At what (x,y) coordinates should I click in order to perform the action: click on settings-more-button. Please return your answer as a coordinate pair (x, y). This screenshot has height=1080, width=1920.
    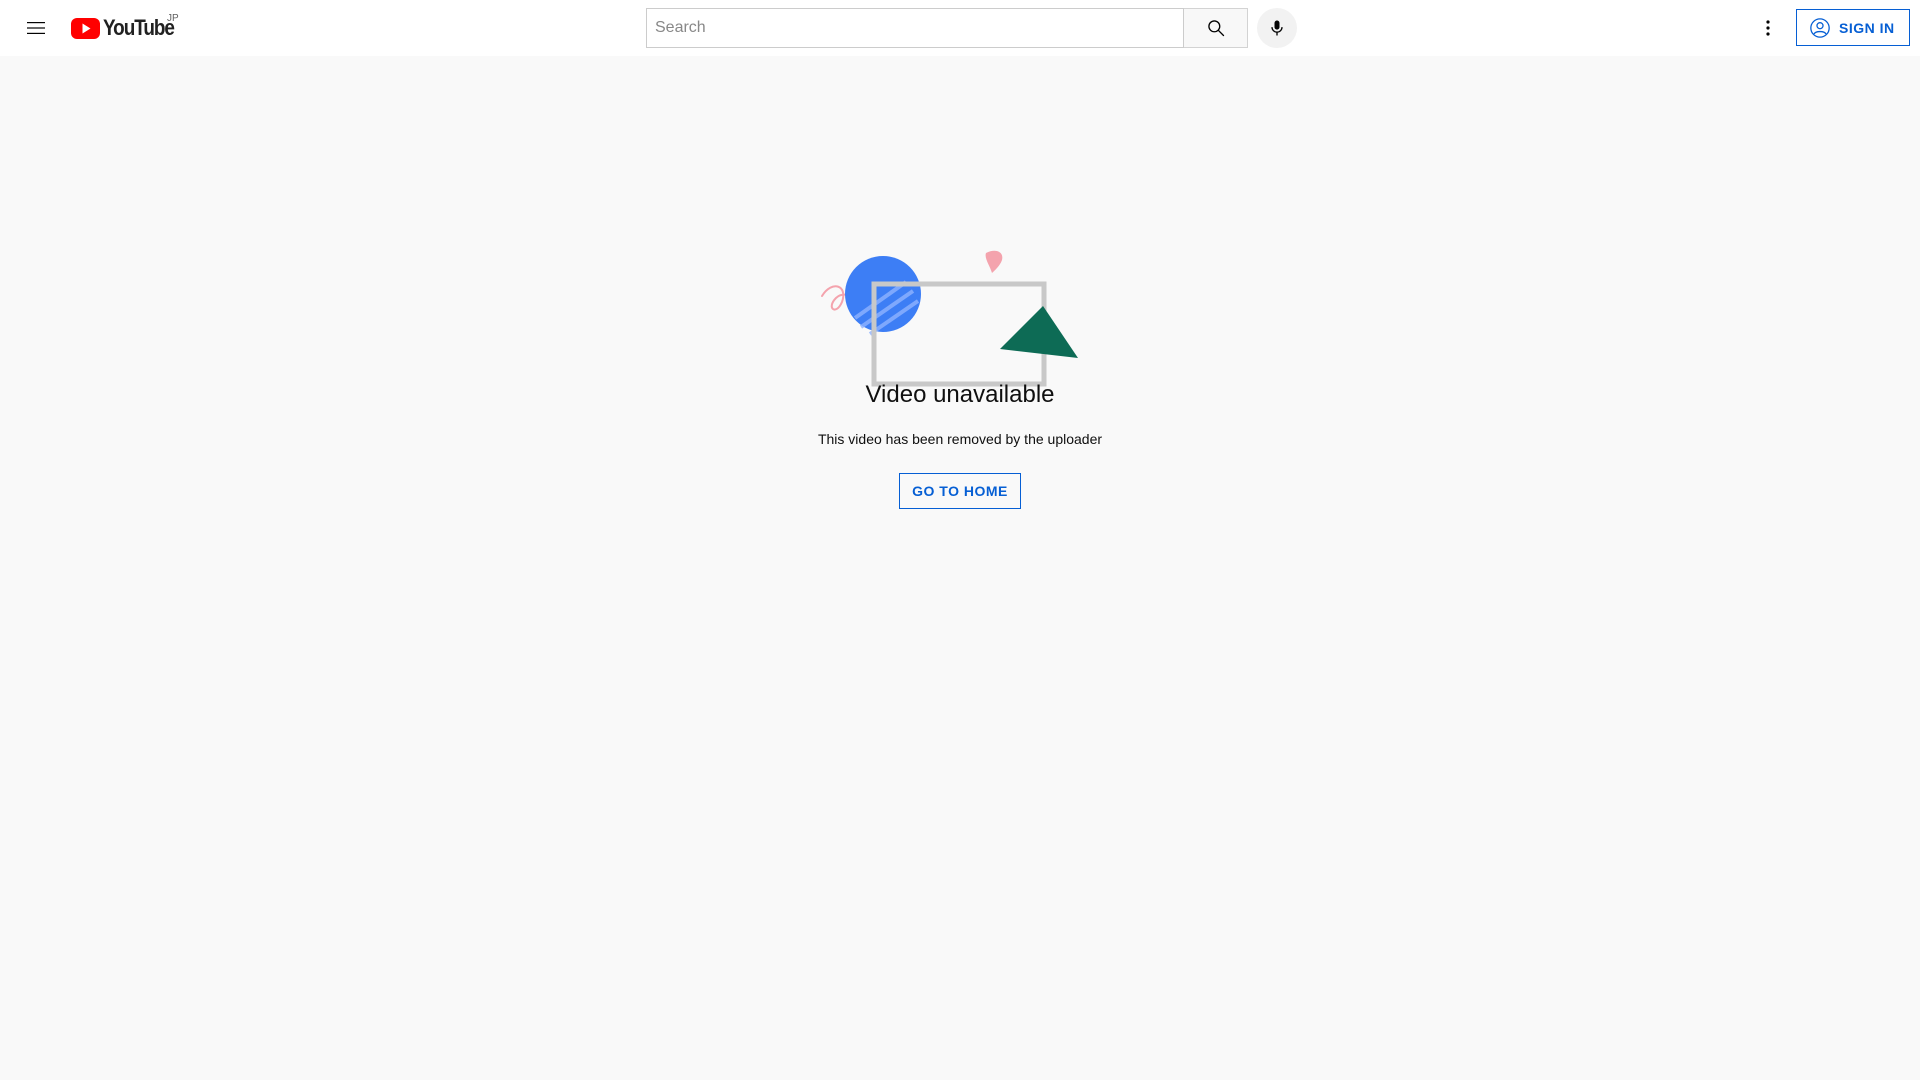
    Looking at the image, I should click on (1768, 28).